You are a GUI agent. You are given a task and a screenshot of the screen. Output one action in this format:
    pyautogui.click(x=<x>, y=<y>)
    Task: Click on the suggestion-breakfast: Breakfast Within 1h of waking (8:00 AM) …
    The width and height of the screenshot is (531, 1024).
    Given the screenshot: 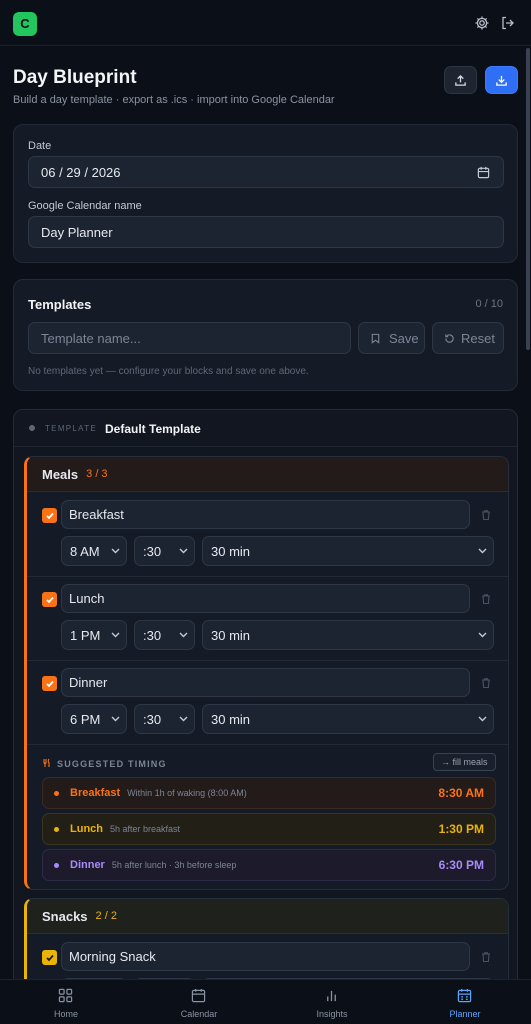 What is the action you would take?
    pyautogui.click(x=269, y=793)
    